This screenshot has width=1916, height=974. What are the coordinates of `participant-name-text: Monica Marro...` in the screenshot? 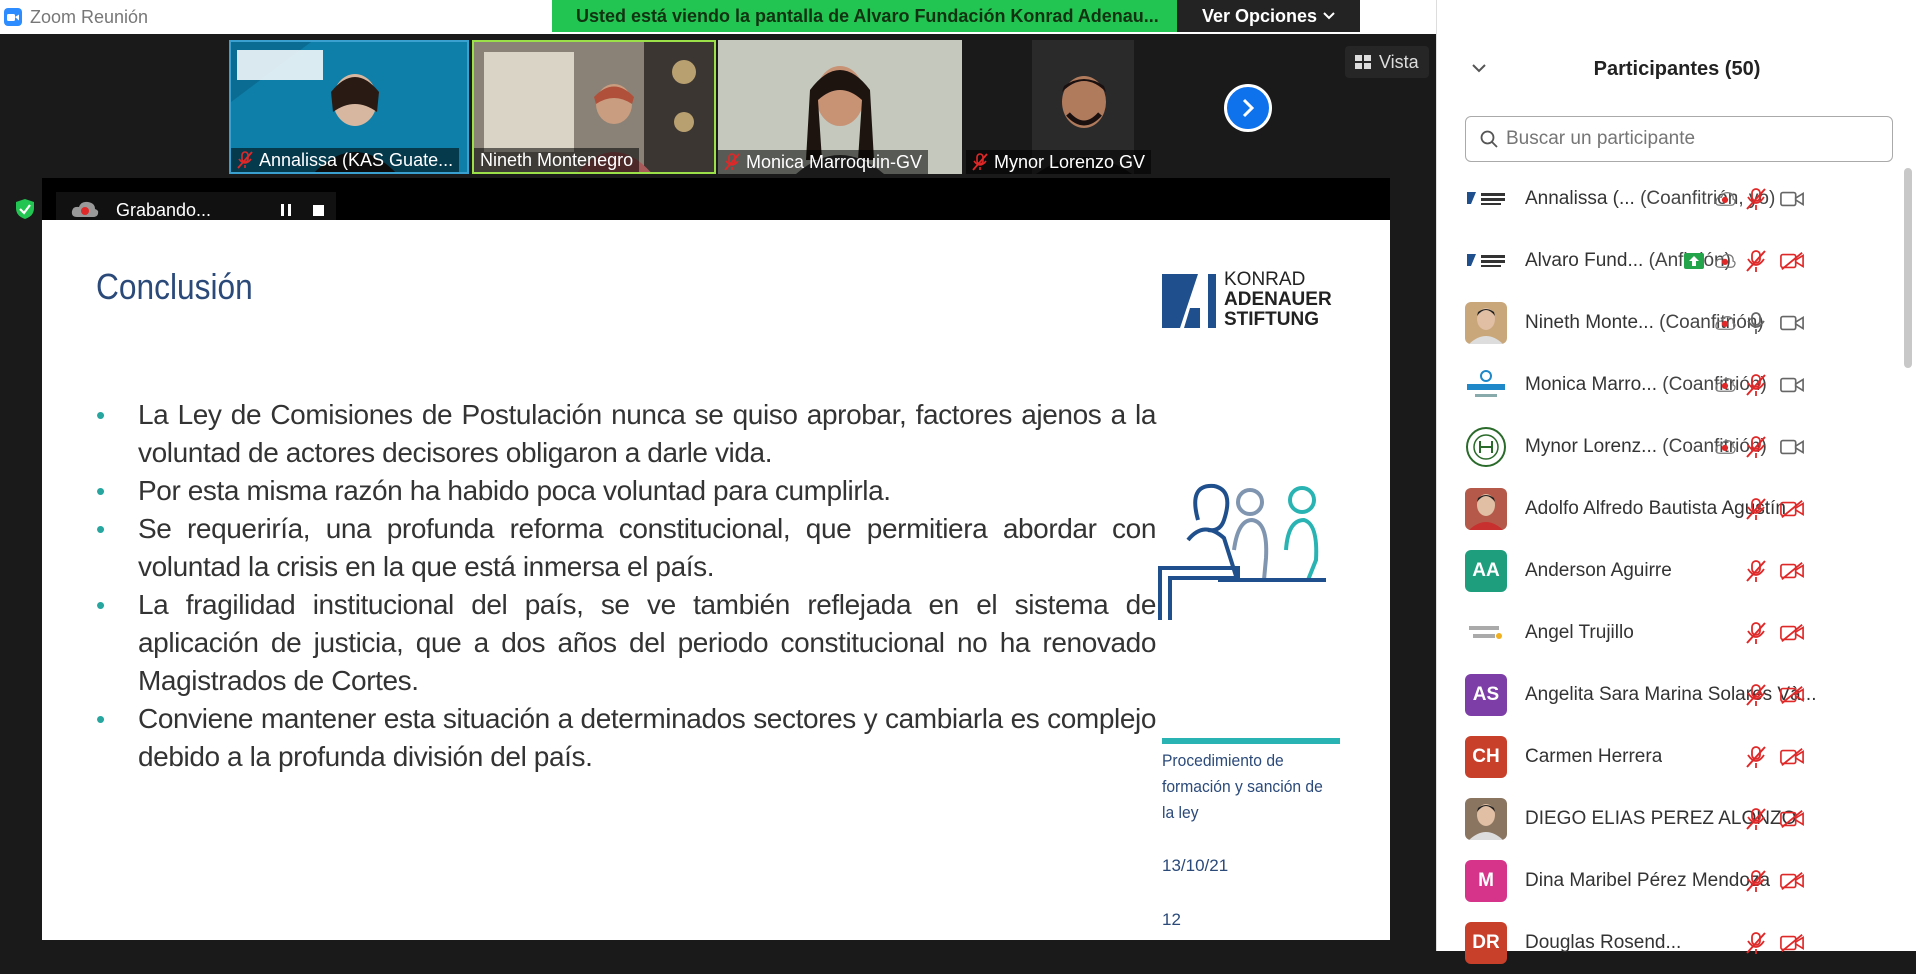 It's located at (1591, 384).